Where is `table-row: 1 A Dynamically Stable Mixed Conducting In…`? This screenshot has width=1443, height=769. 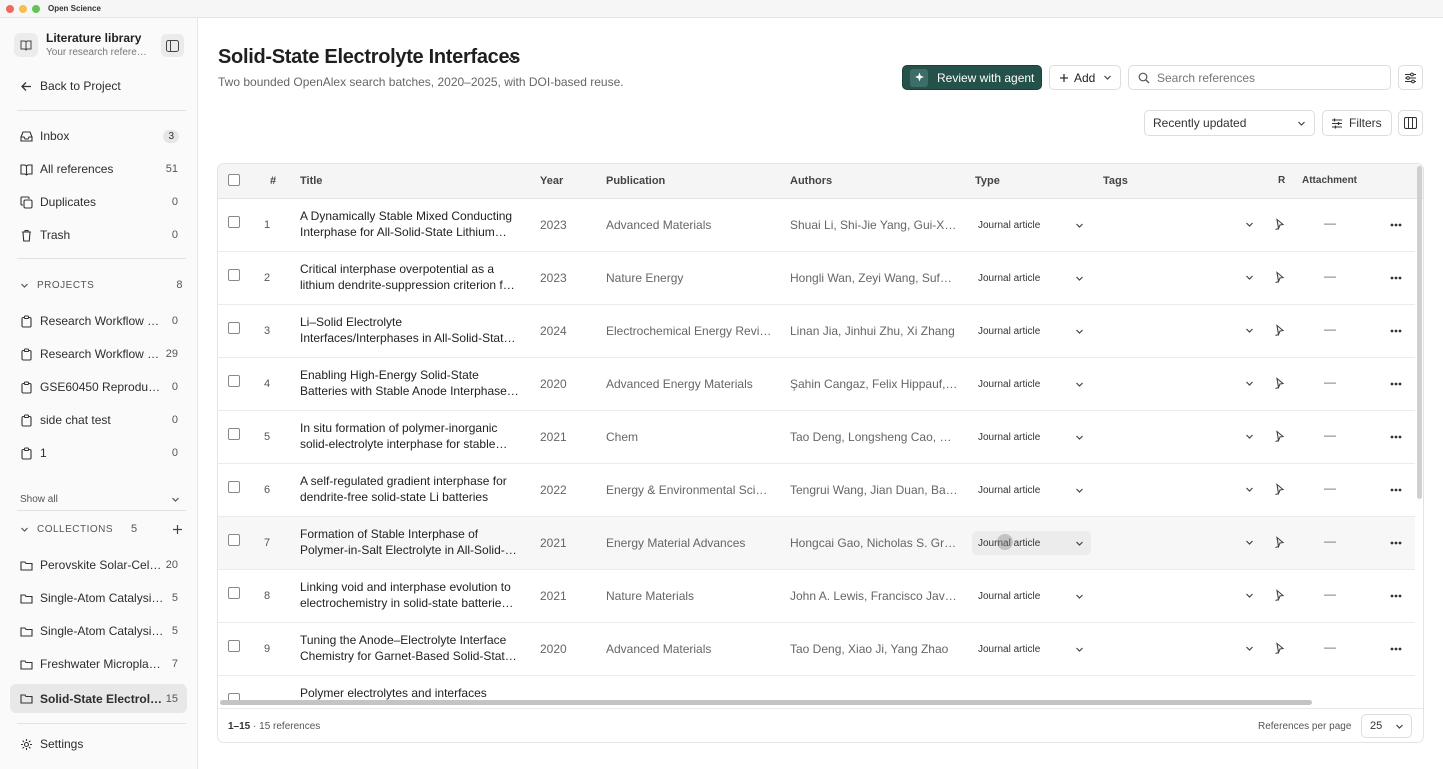 table-row: 1 A Dynamically Stable Mixed Conducting In… is located at coordinates (816, 225).